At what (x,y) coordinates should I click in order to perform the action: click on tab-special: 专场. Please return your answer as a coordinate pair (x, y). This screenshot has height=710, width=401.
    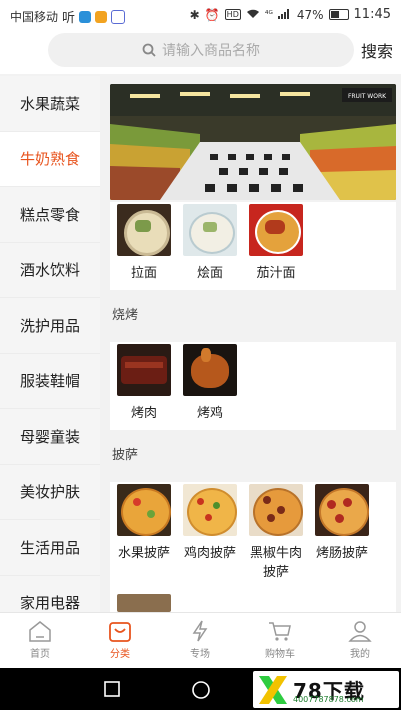
    Looking at the image, I should click on (200, 639).